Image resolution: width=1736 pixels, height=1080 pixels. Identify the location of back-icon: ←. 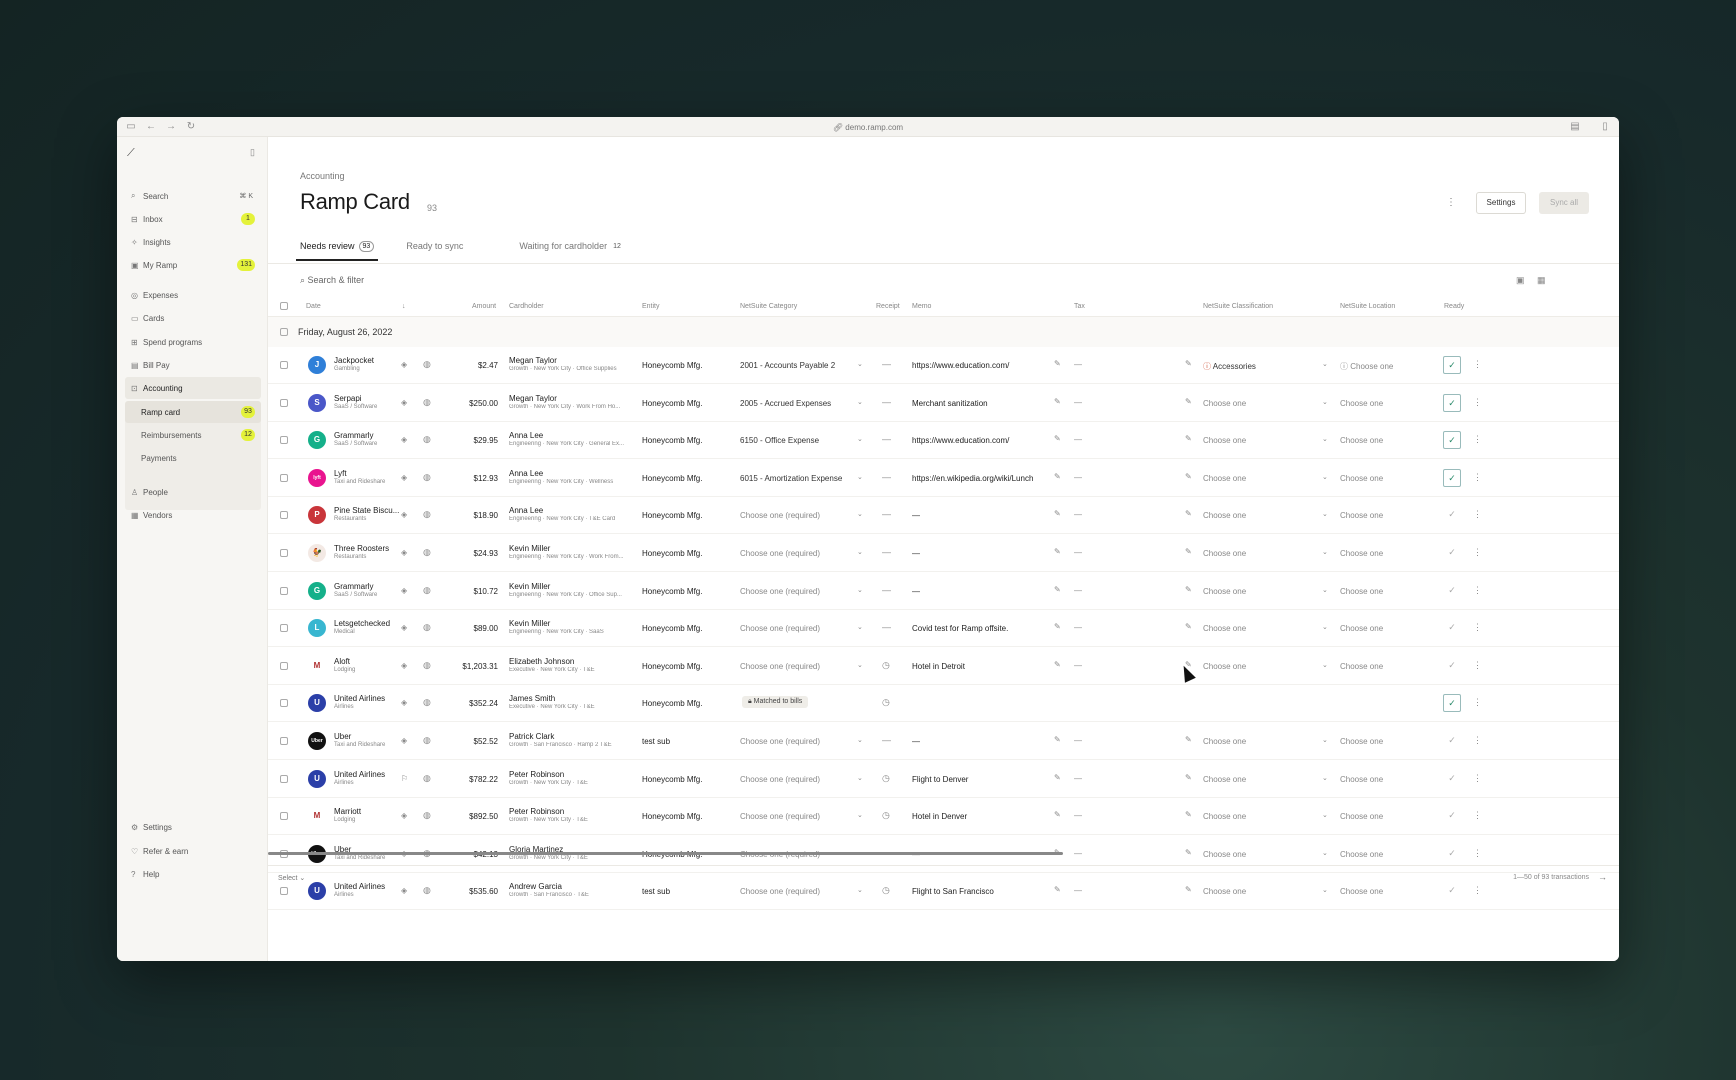
(151, 127).